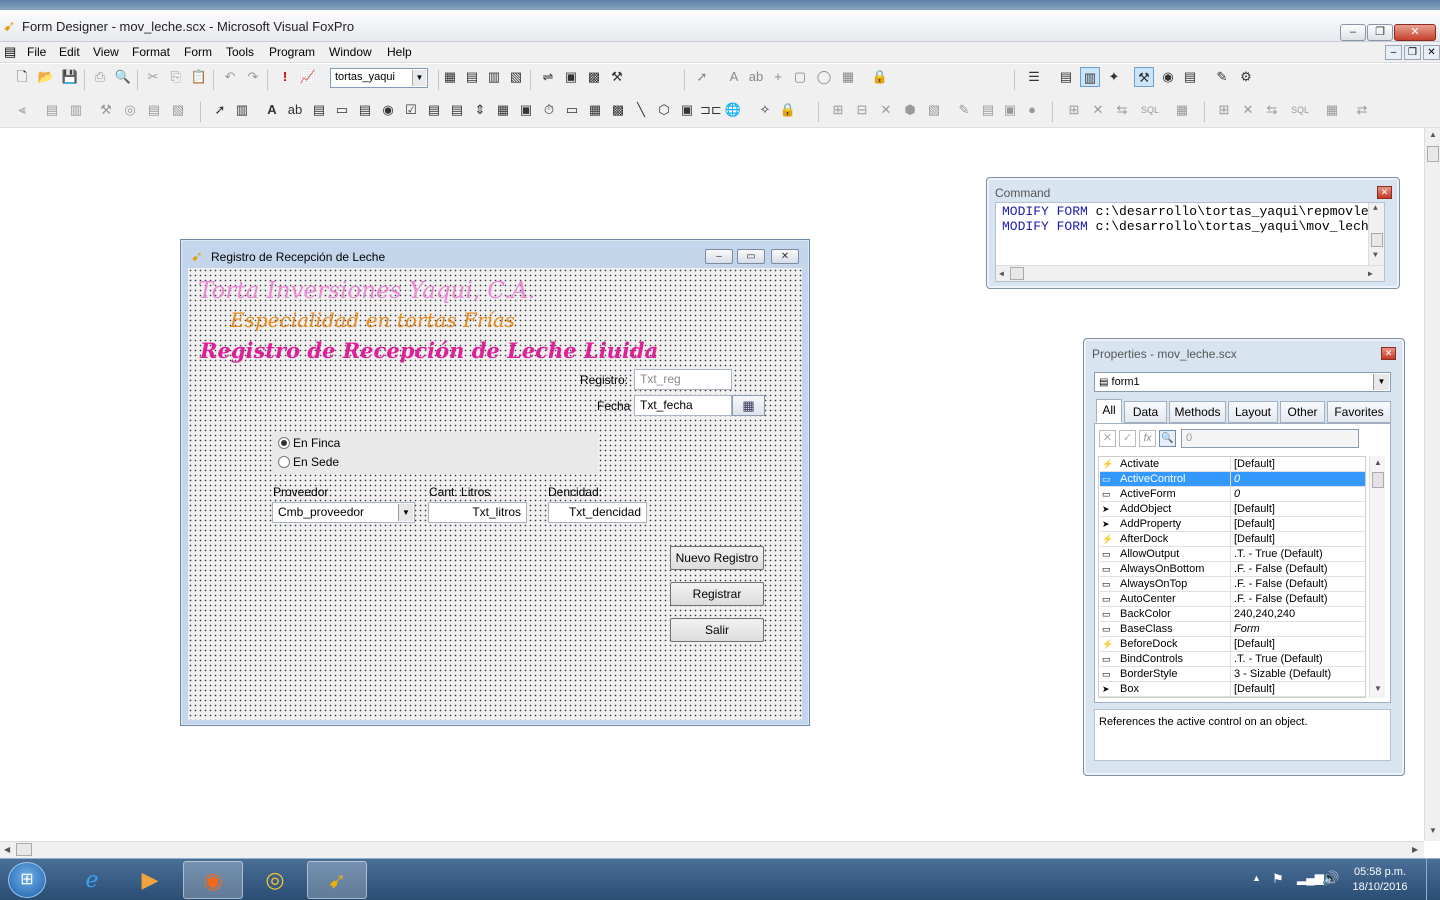 This screenshot has height=900, width=1440. Describe the element at coordinates (788, 110) in the screenshot. I see `button-lock2-icon: 🔒` at that location.